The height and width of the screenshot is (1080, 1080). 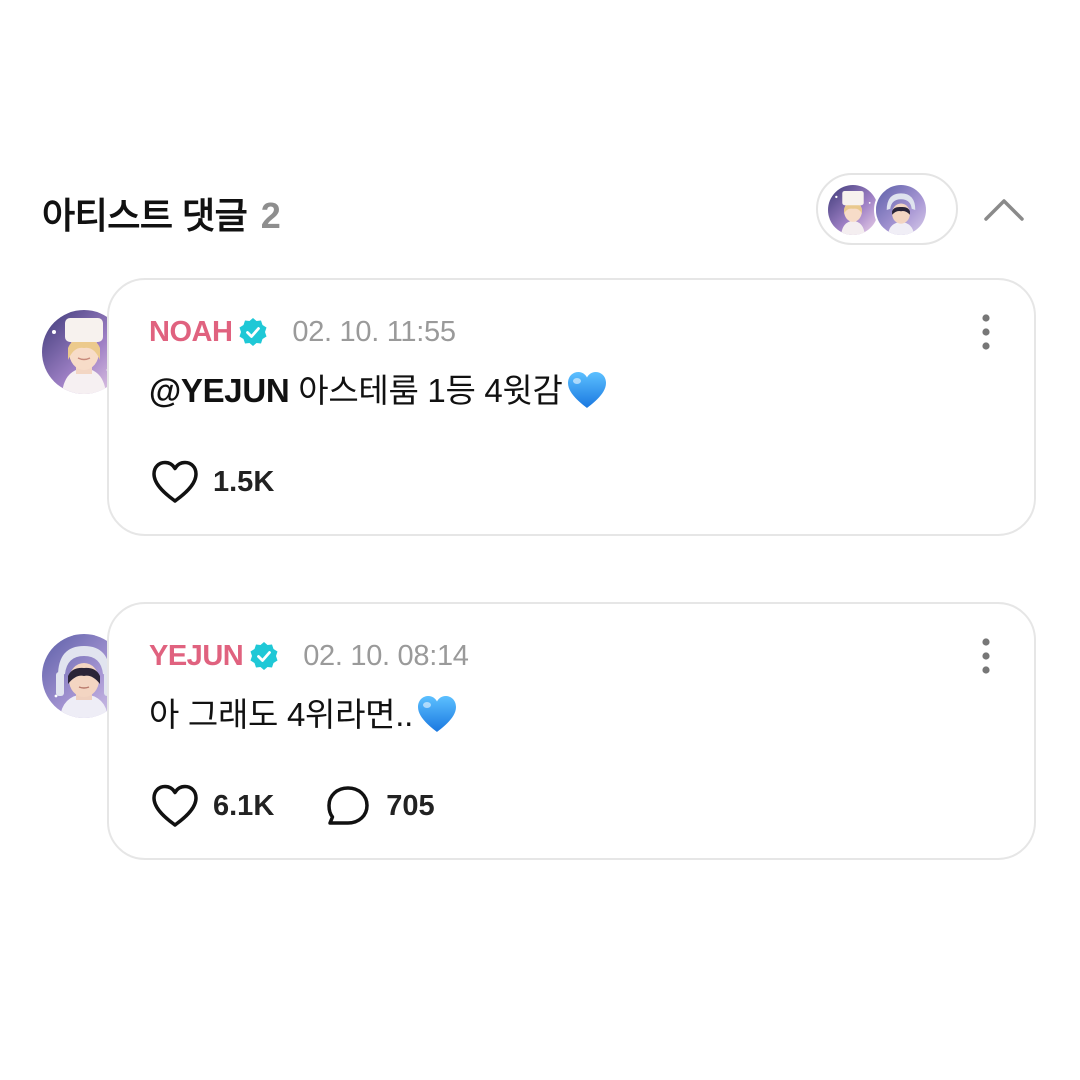 I want to click on comment-body: 아스테룸 1등 4윗감, so click(x=426, y=390).